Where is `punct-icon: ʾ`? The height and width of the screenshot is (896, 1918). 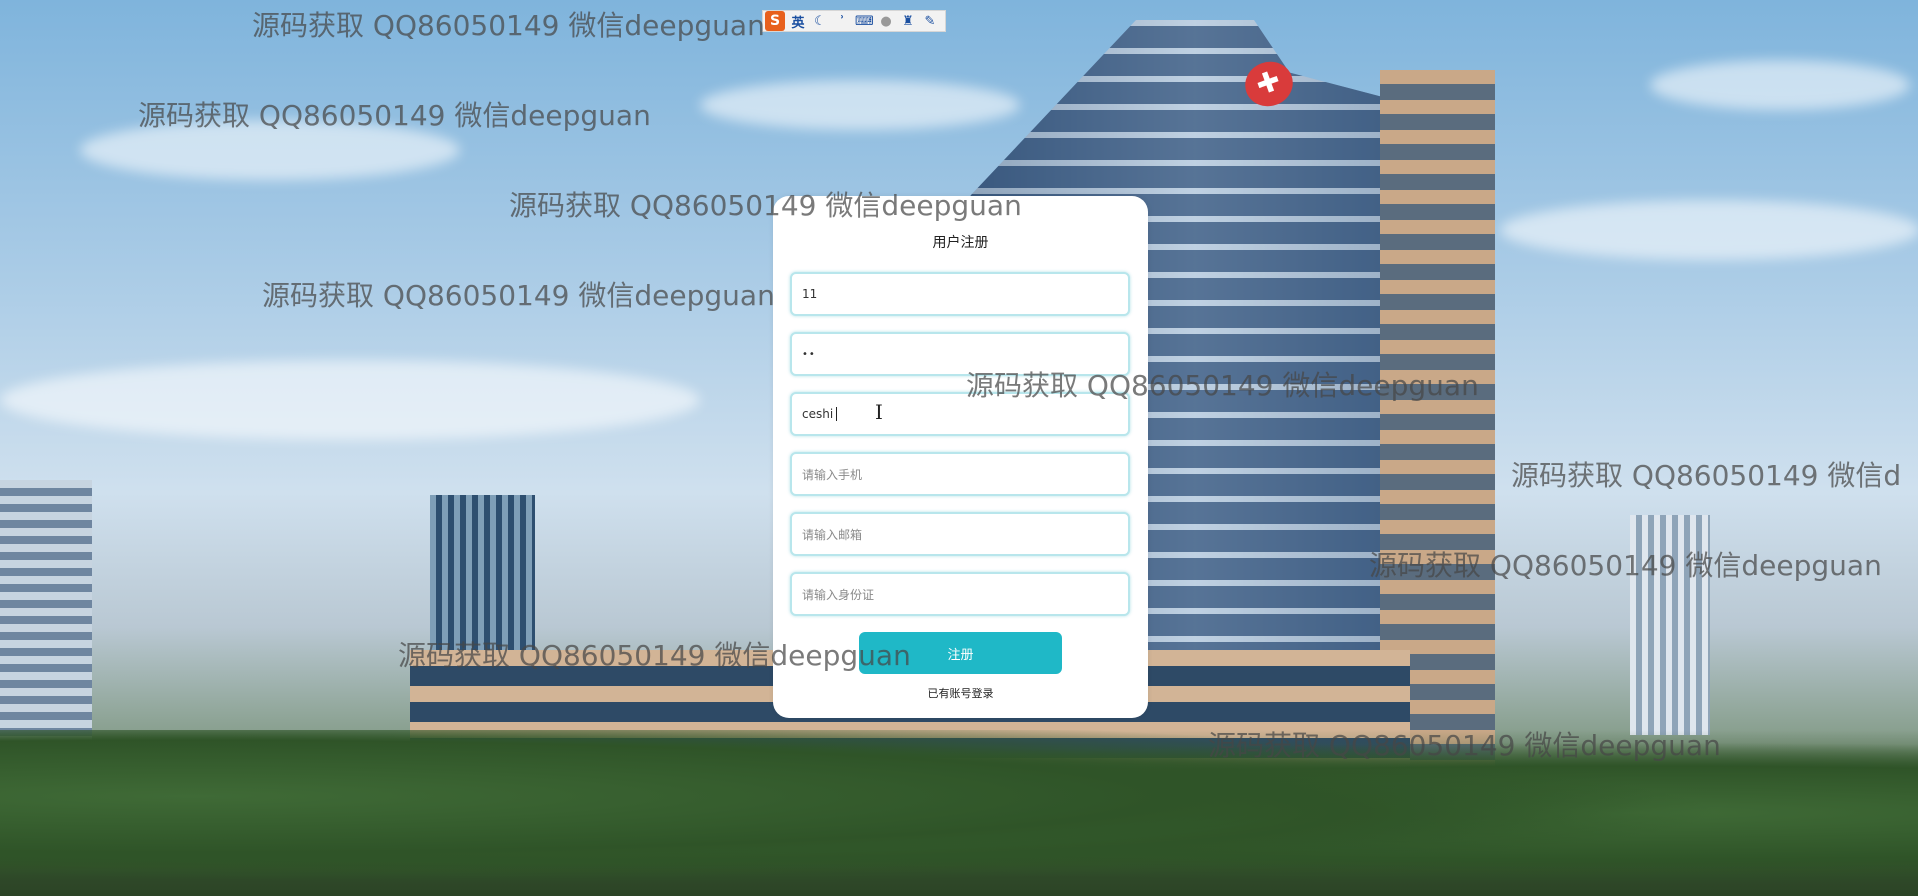 punct-icon: ʾ is located at coordinates (842, 21).